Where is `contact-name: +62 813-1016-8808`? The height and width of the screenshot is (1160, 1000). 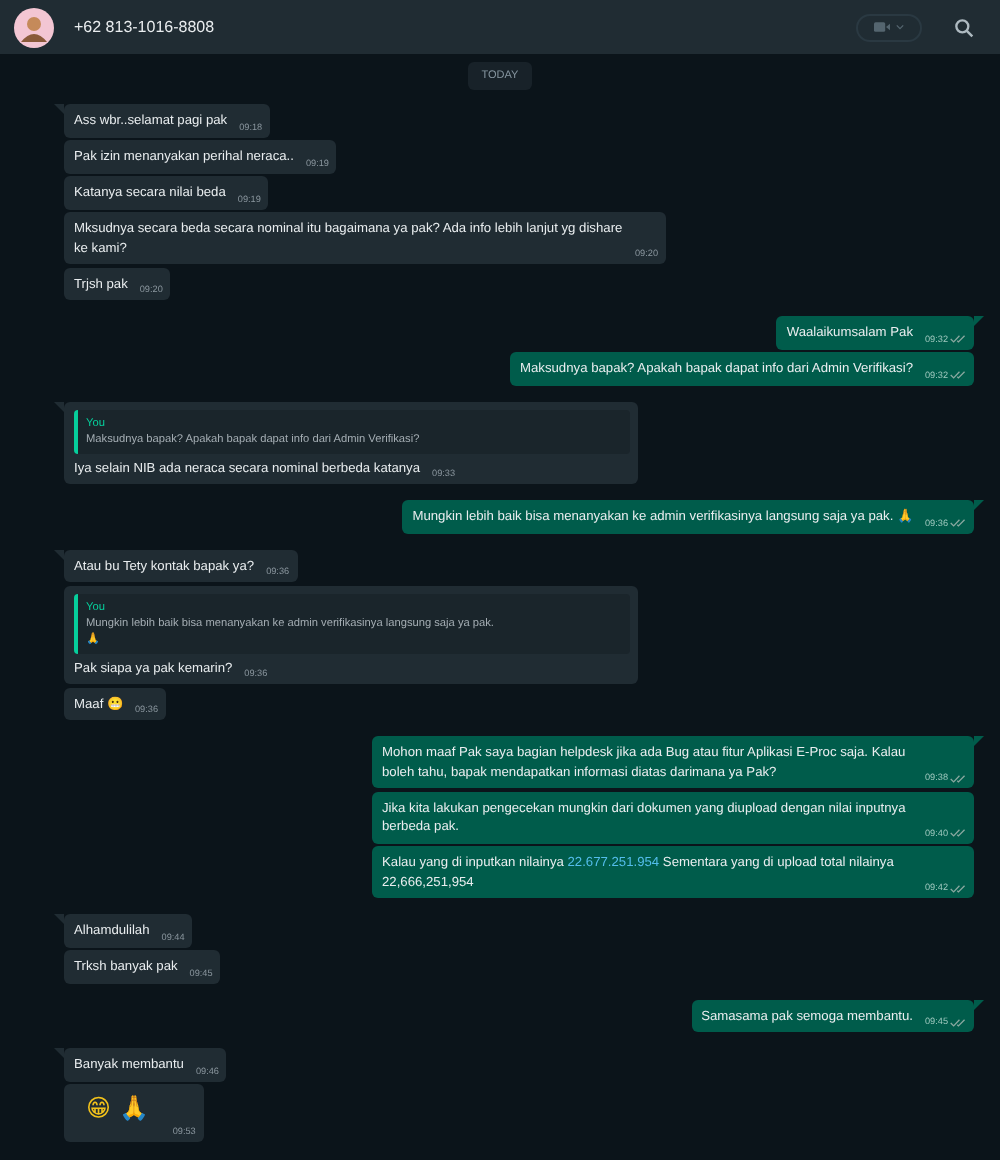 contact-name: +62 813-1016-8808 is located at coordinates (144, 27).